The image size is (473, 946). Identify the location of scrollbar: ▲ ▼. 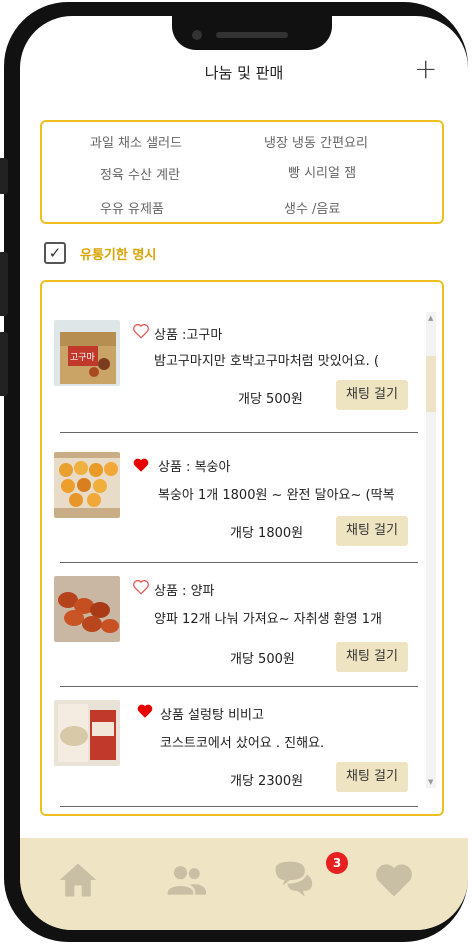
(431, 550).